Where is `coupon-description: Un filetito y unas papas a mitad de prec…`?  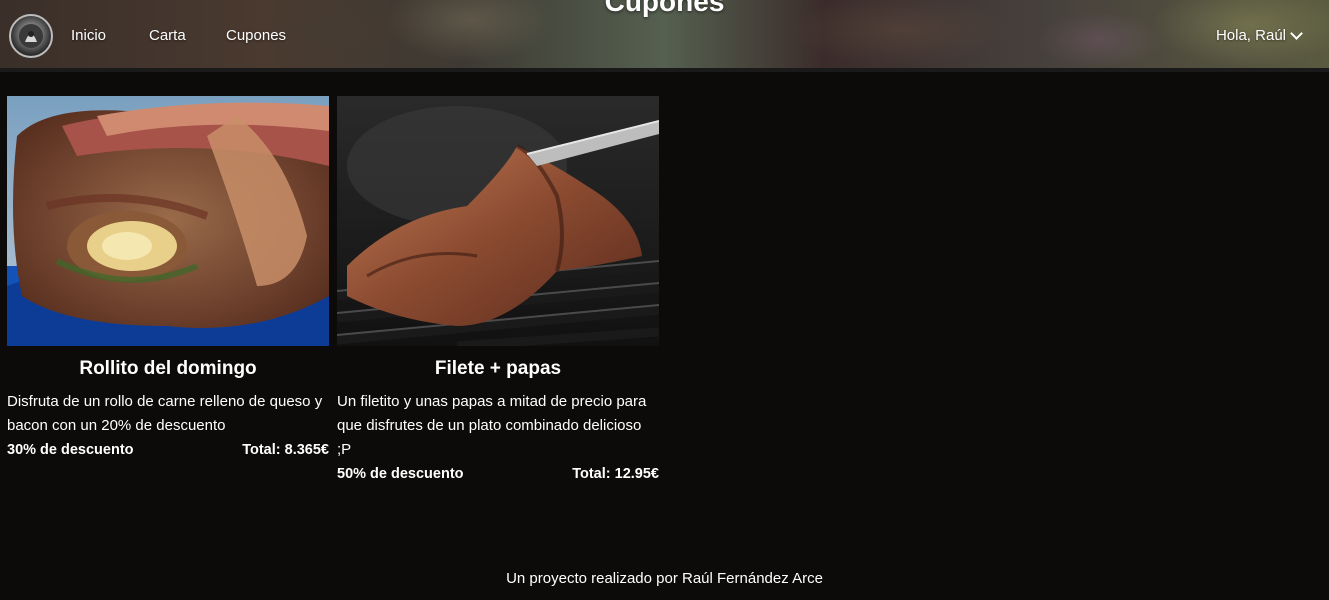 coupon-description: Un filetito y unas papas a mitad de prec… is located at coordinates (492, 425).